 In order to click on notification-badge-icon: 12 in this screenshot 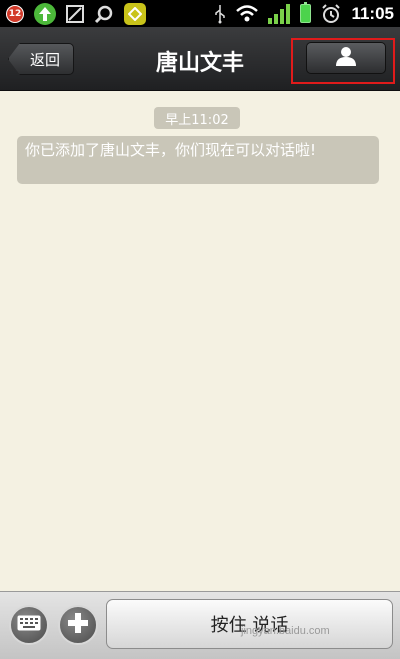, I will do `click(15, 14)`.